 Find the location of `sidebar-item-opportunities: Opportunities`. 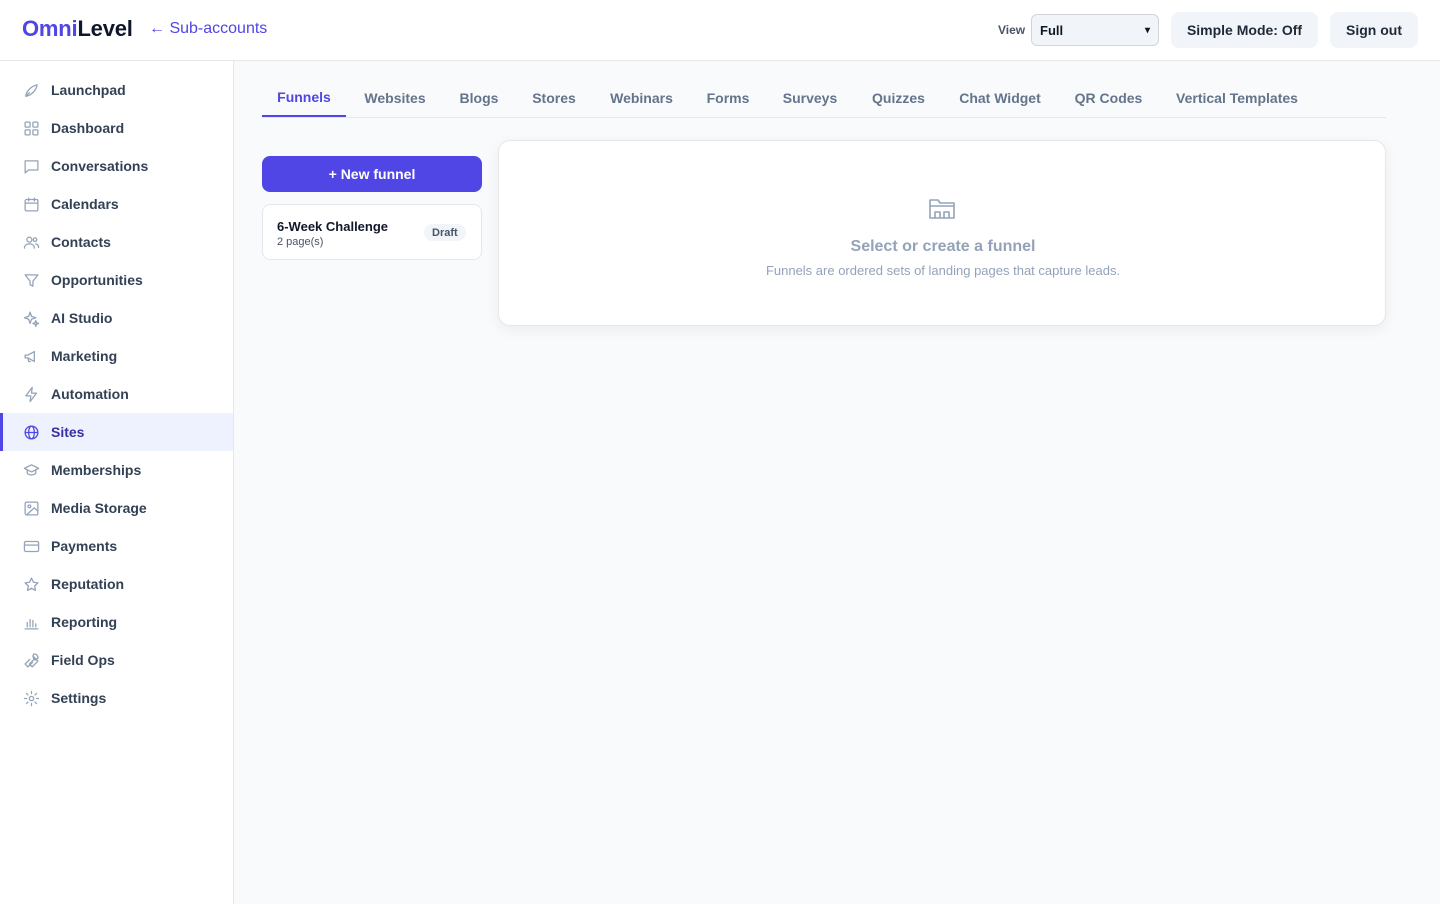

sidebar-item-opportunities: Opportunities is located at coordinates (116, 280).